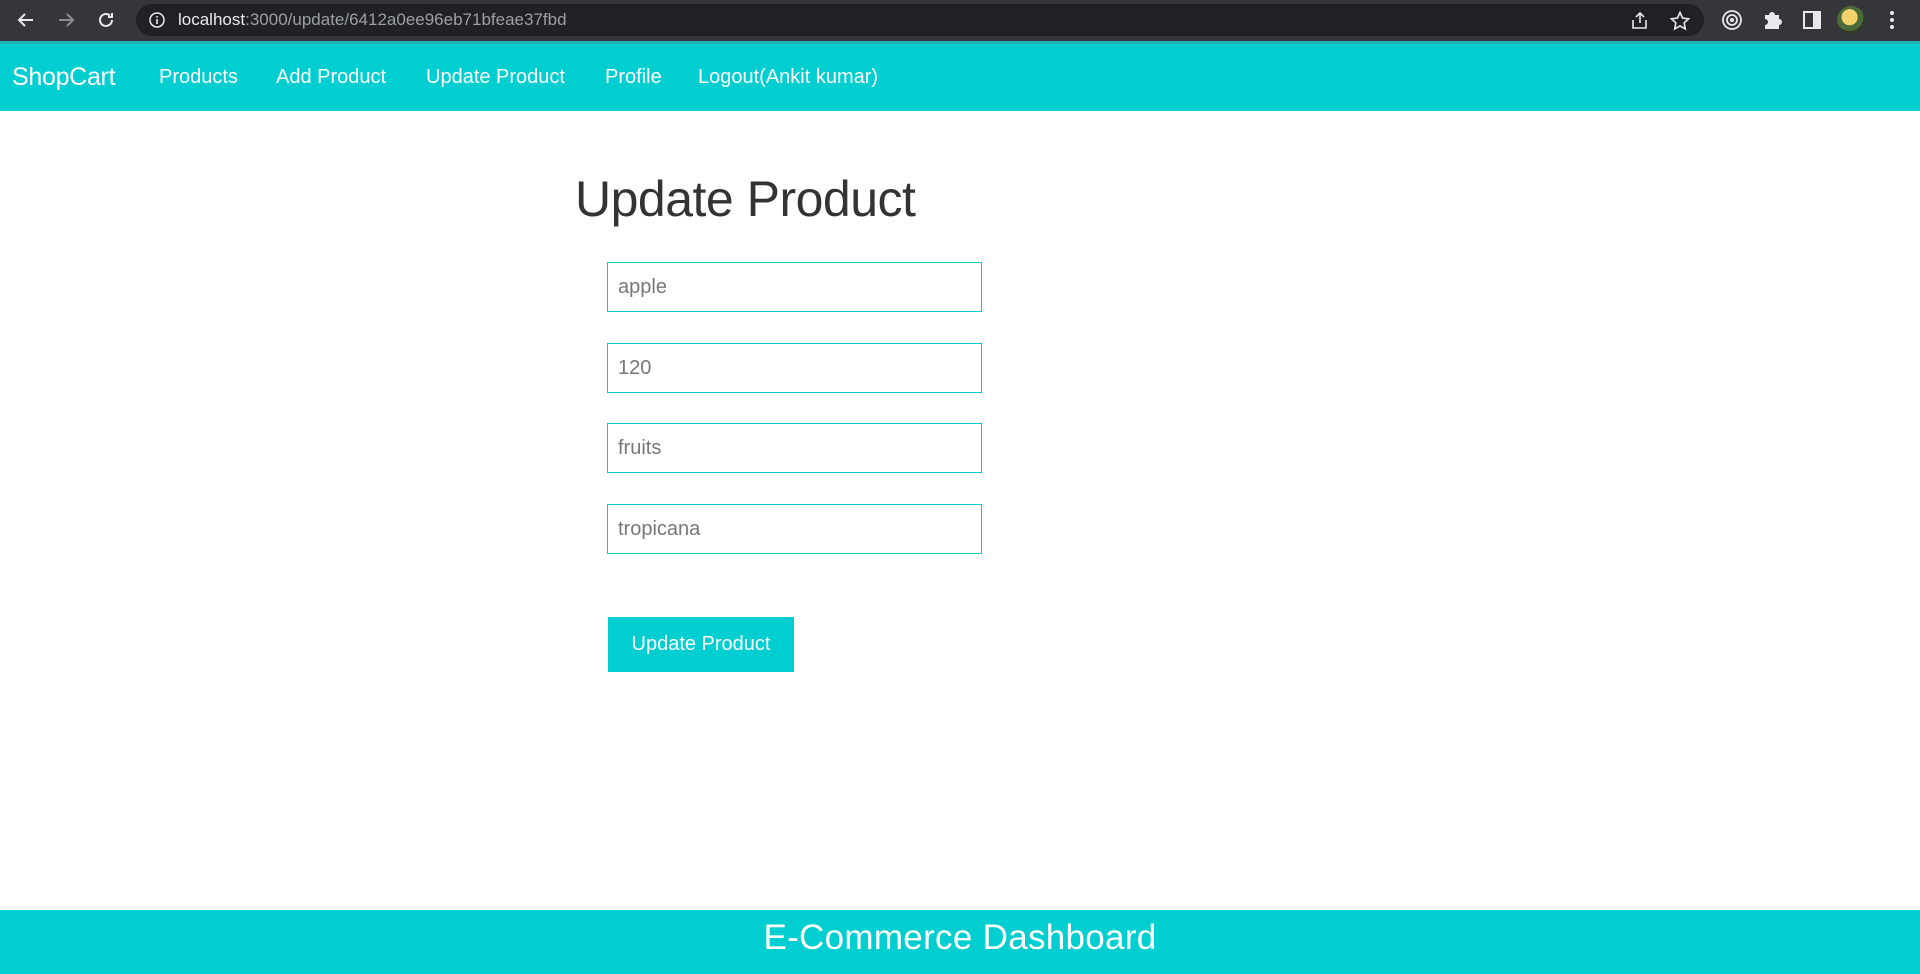 This screenshot has width=1920, height=974. I want to click on product-category-input, so click(794, 448).